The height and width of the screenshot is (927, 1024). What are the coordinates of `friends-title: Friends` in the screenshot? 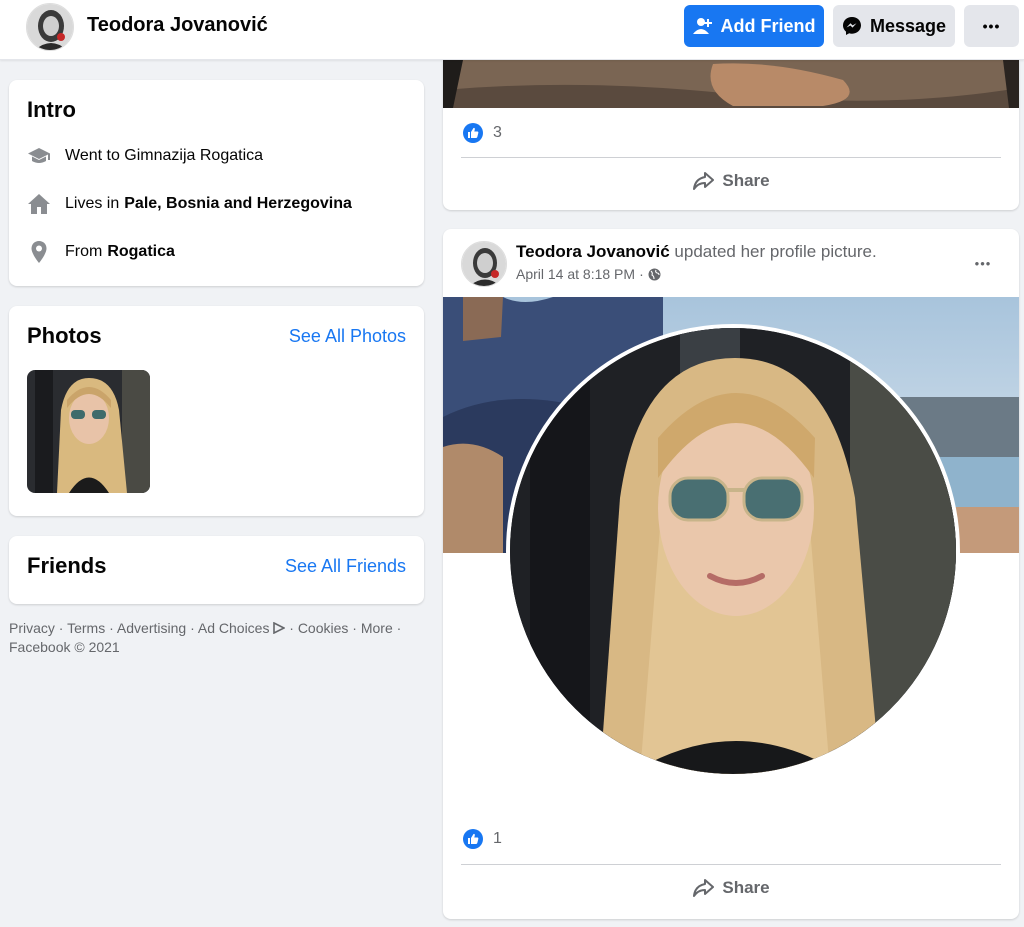 It's located at (67, 565).